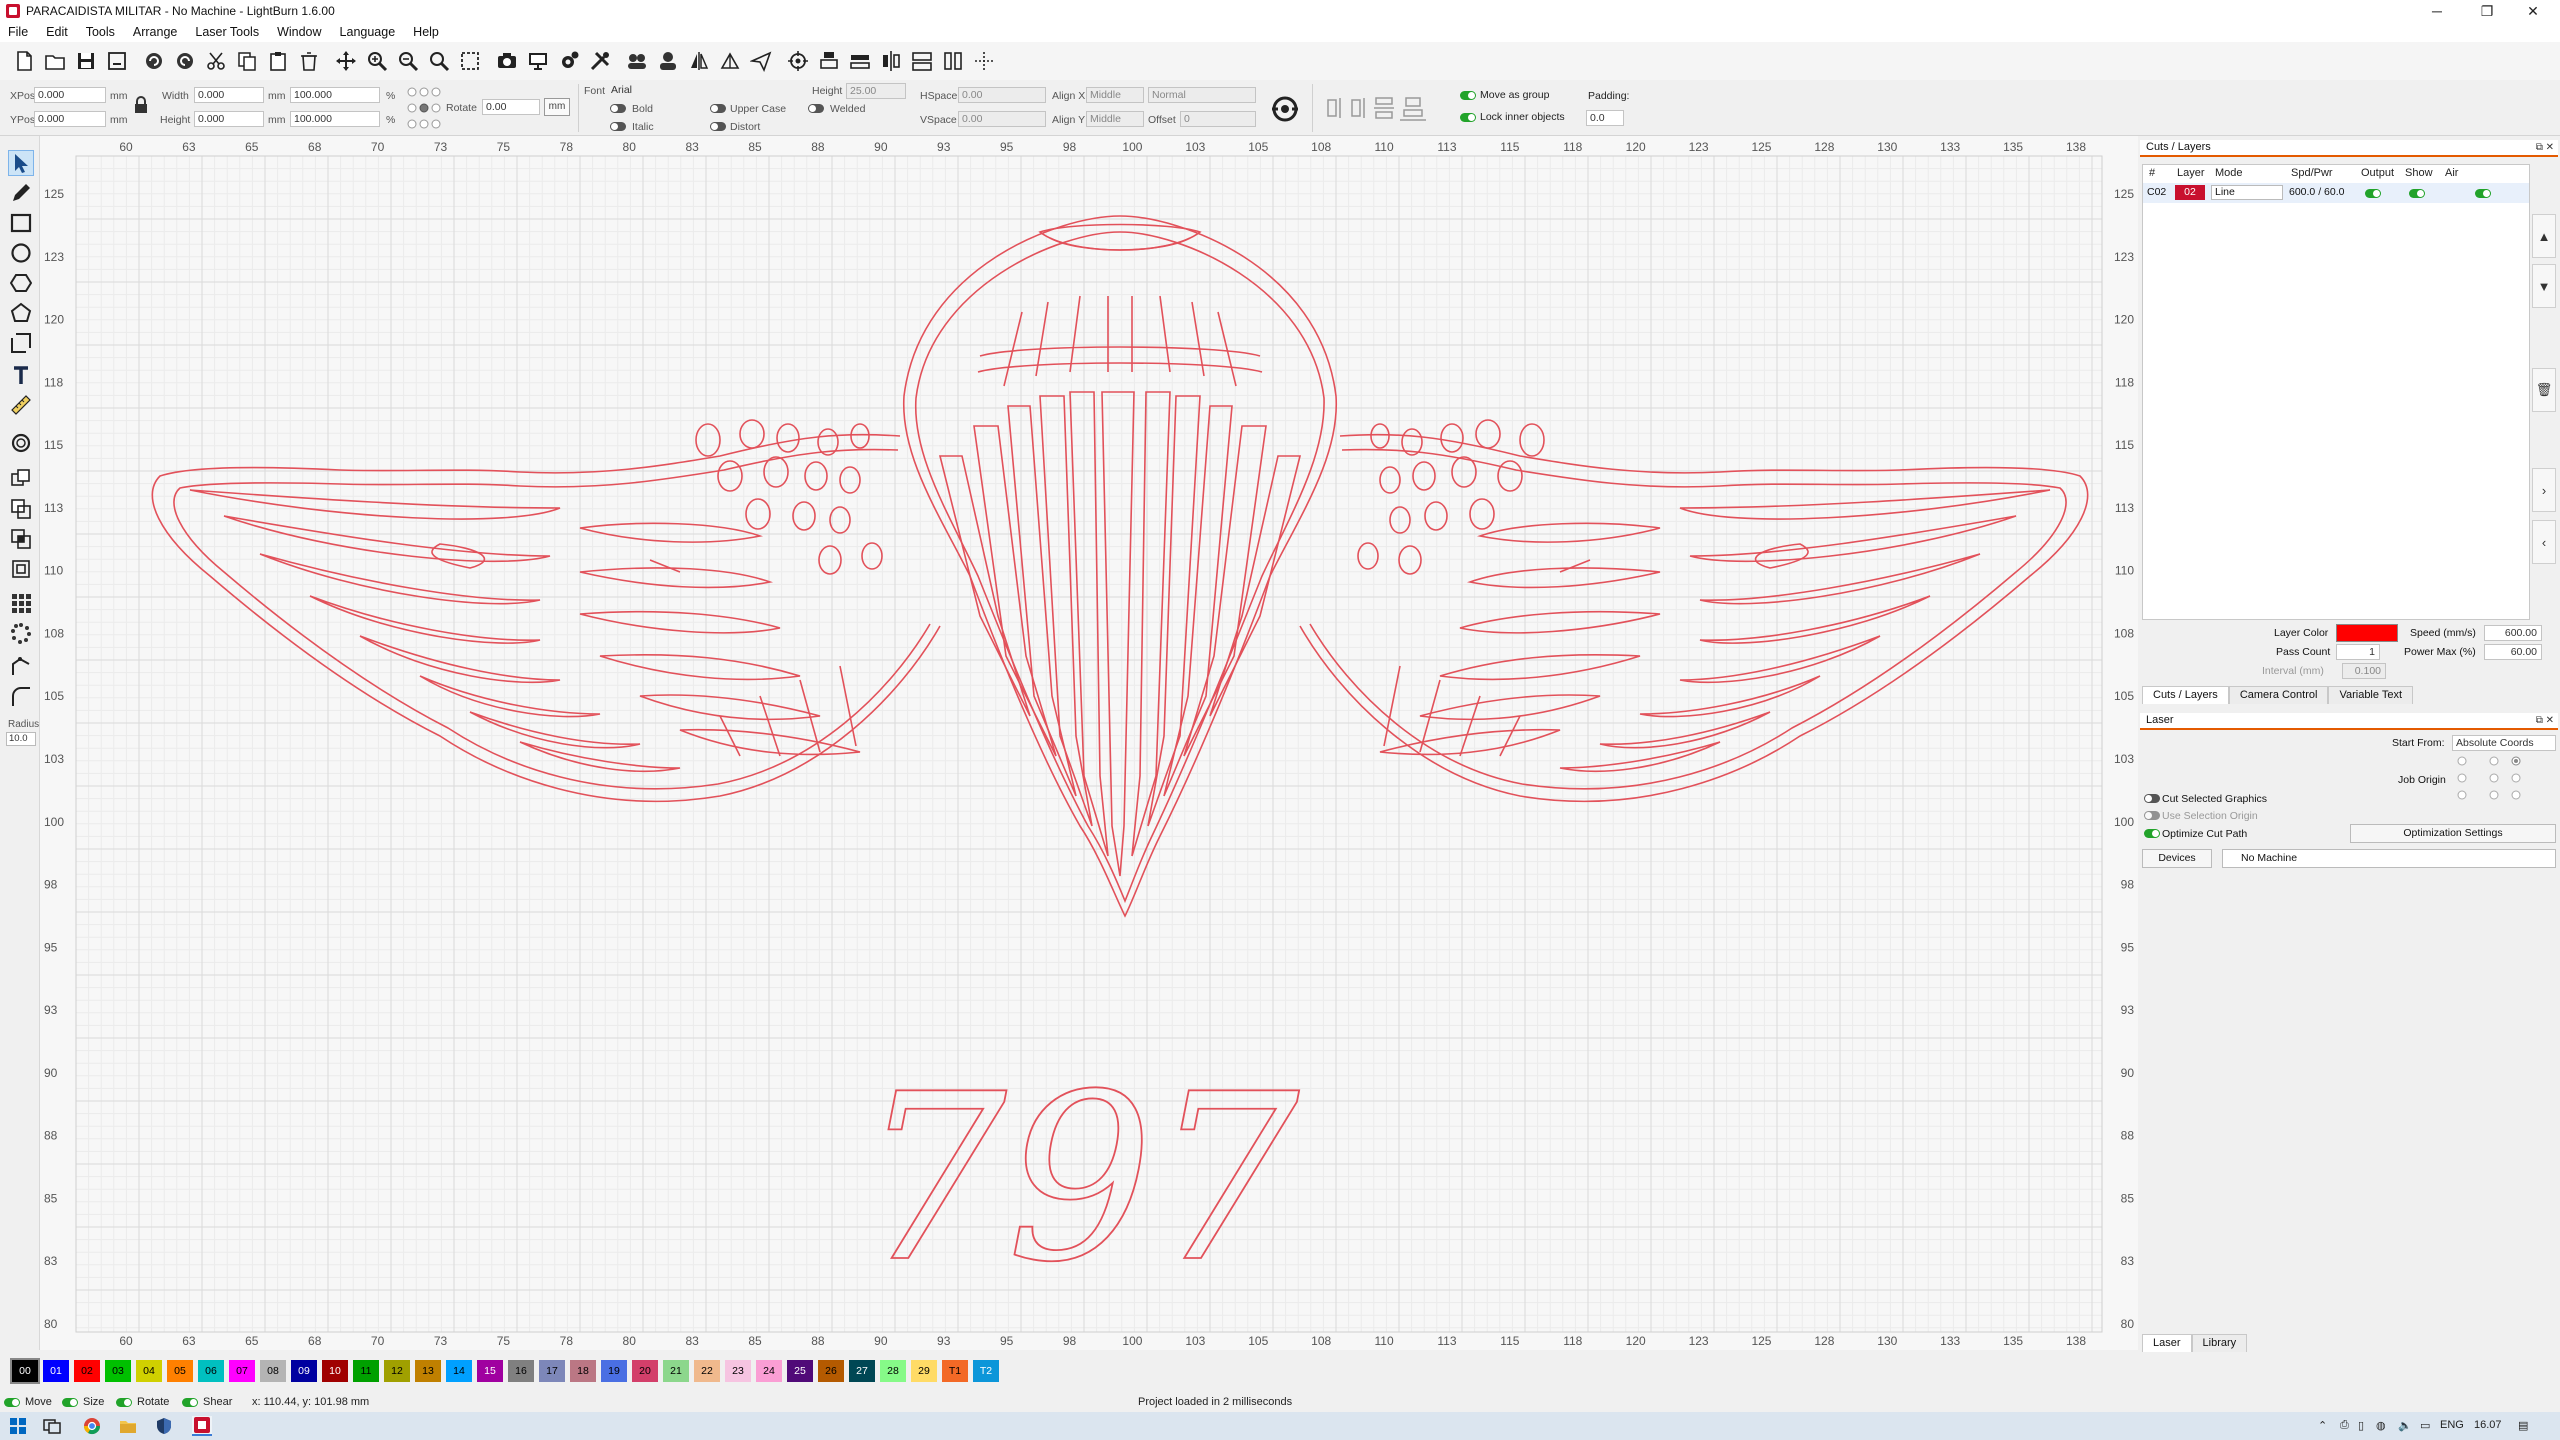 This screenshot has width=2560, height=1440. What do you see at coordinates (87, 1371) in the screenshot?
I see `palette-swatch-02: 02` at bounding box center [87, 1371].